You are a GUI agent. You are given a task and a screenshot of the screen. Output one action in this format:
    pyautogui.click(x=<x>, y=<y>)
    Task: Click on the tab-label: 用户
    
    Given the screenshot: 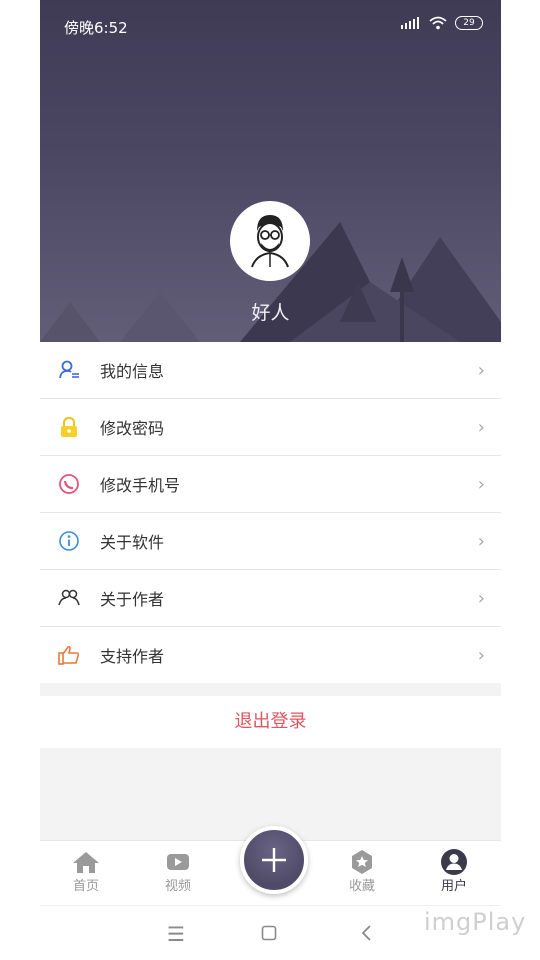 What is the action you would take?
    pyautogui.click(x=453, y=886)
    